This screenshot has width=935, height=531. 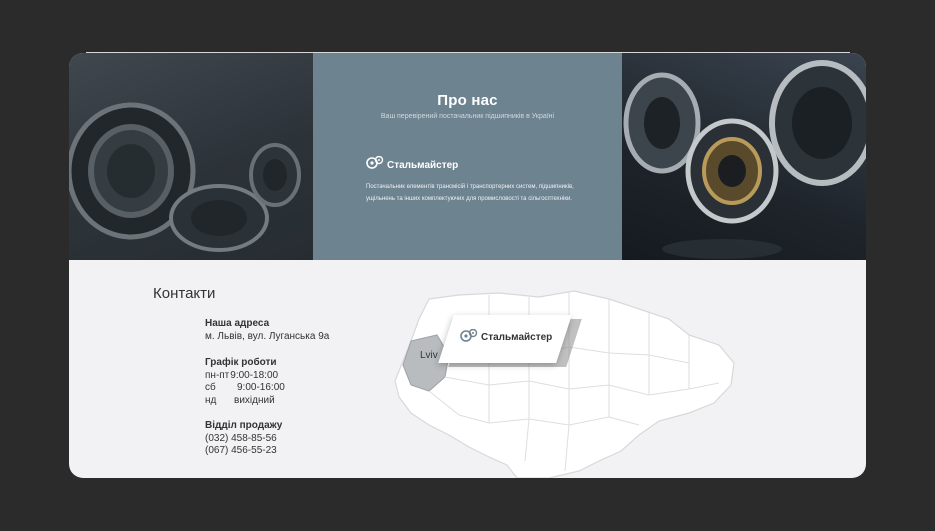 I want to click on map-city-label: Lviv, so click(x=429, y=355).